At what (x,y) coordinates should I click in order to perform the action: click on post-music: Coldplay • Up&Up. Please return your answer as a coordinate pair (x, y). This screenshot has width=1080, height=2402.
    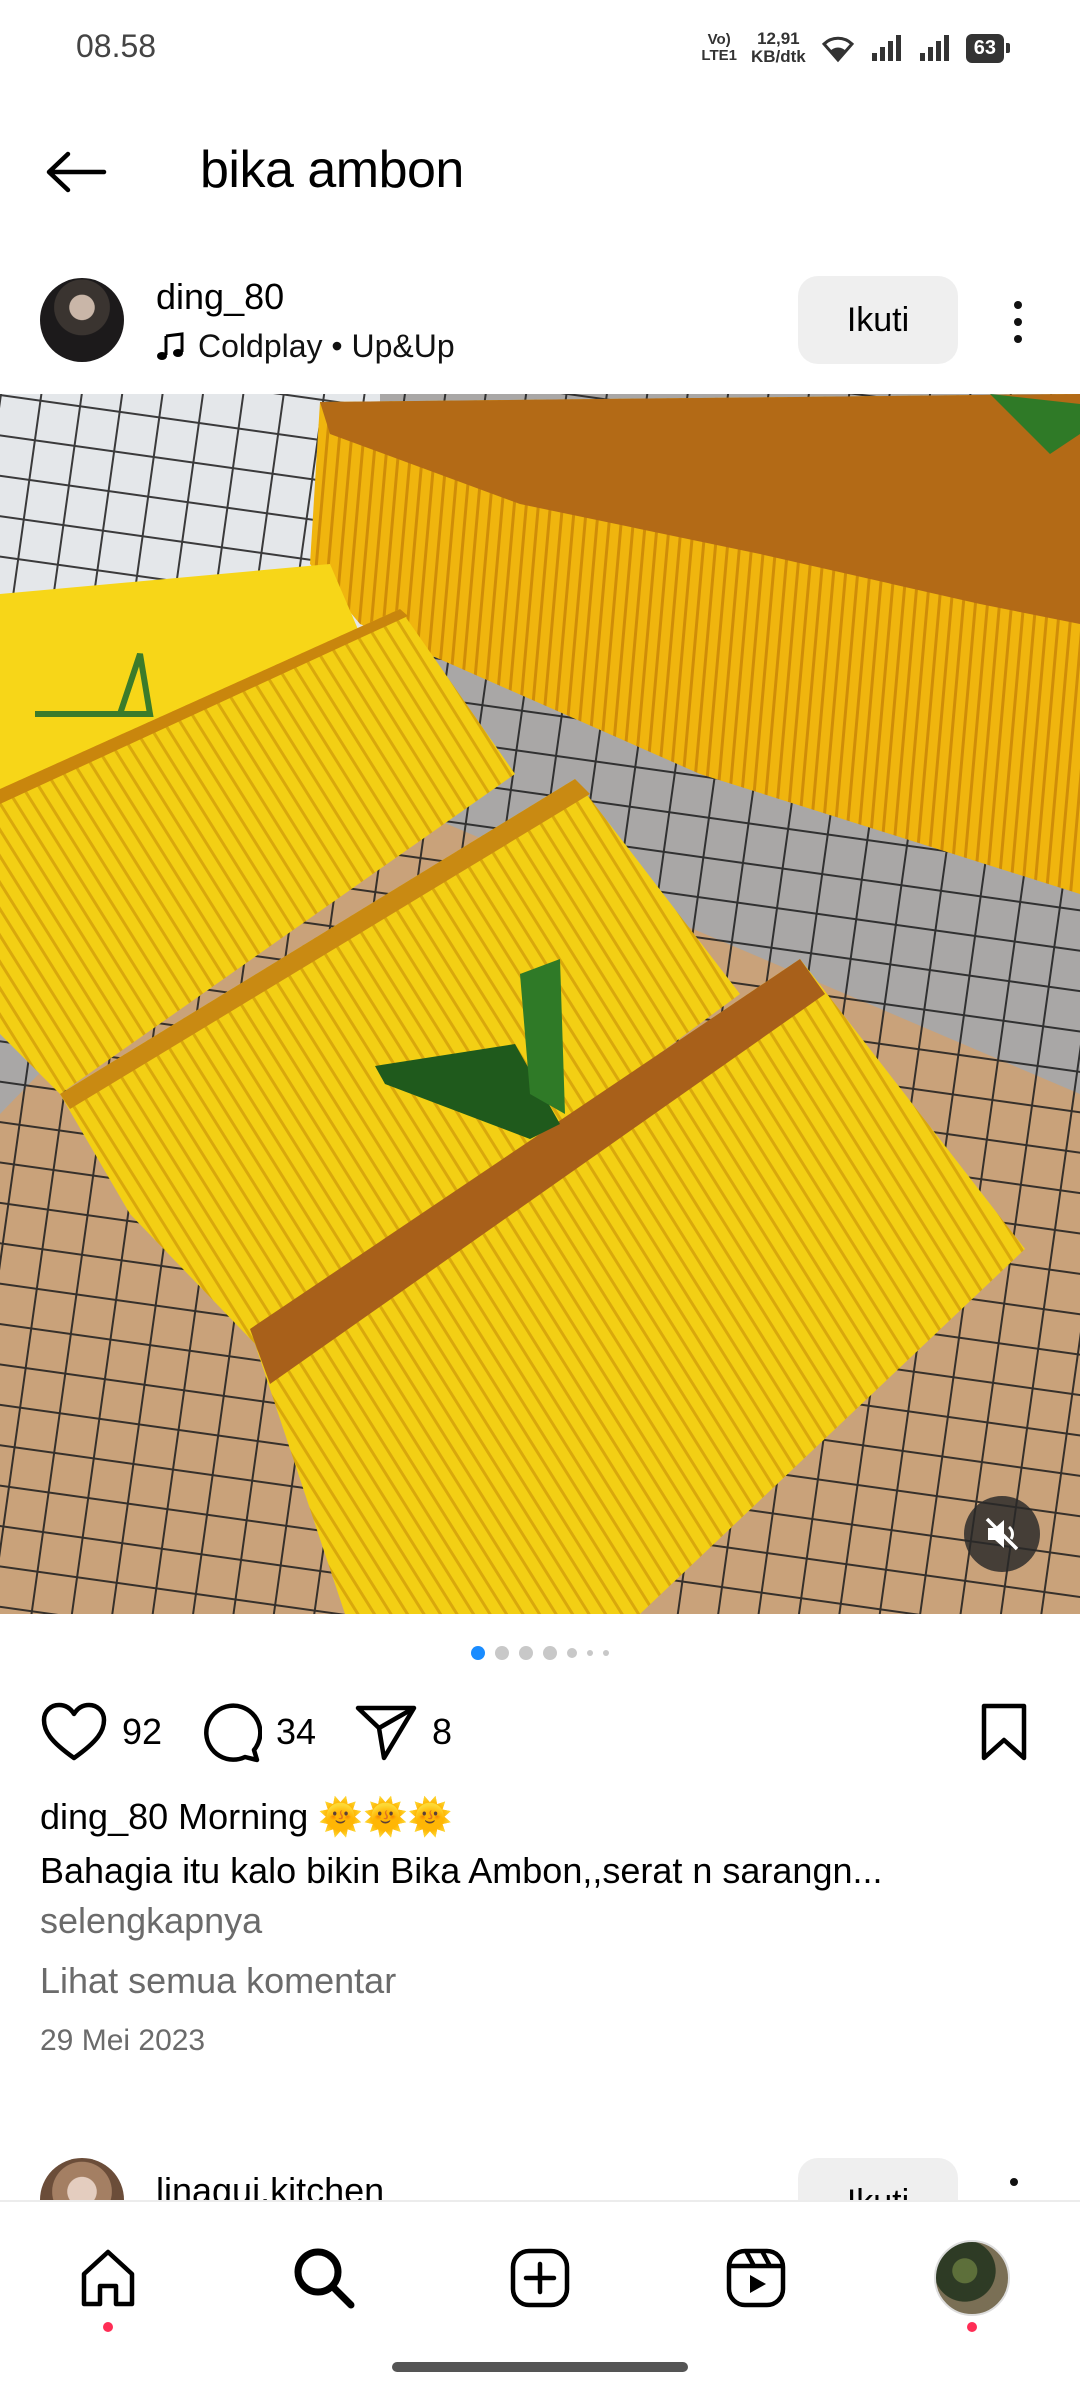
    Looking at the image, I should click on (305, 346).